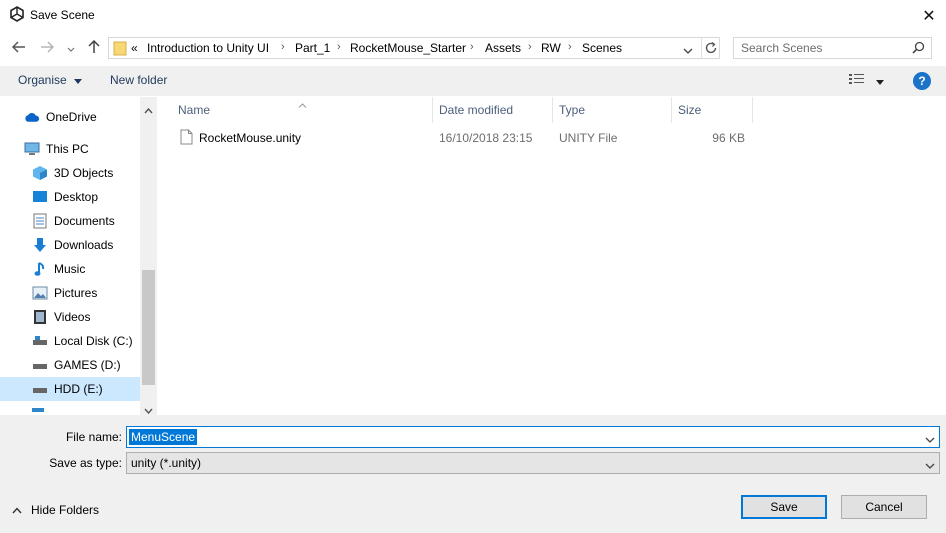 Image resolution: width=946 pixels, height=533 pixels. I want to click on sidebar-item-label: Documents, so click(84, 221).